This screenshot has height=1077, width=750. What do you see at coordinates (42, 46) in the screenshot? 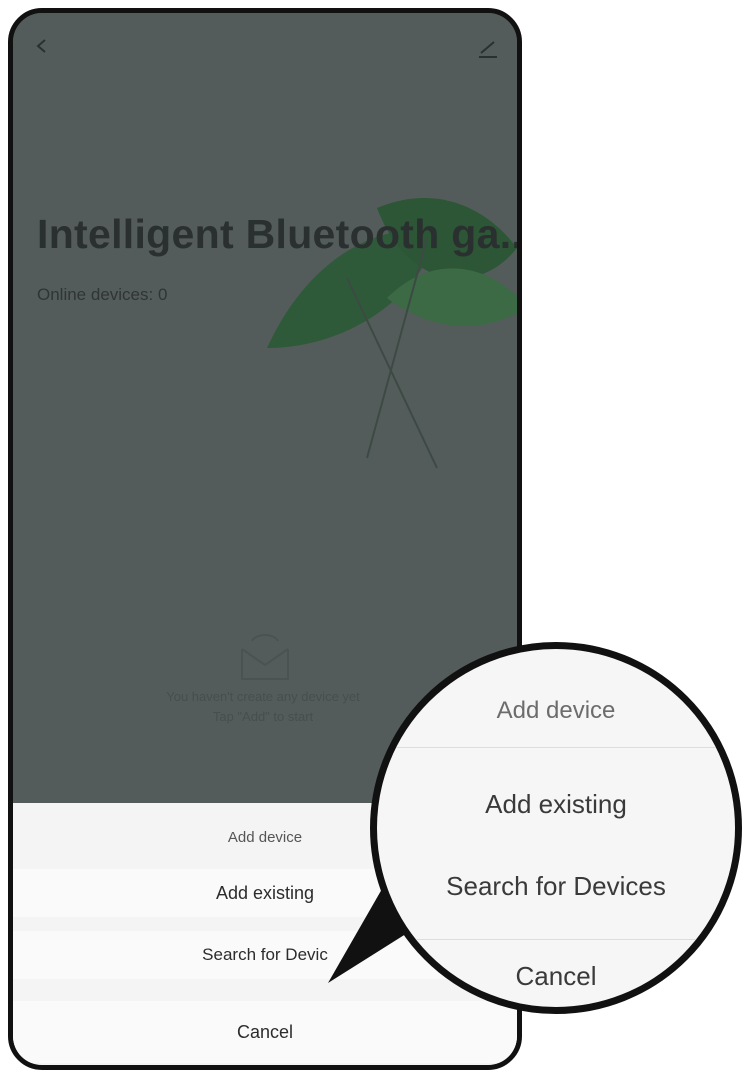
I see `chevron-left-icon` at bounding box center [42, 46].